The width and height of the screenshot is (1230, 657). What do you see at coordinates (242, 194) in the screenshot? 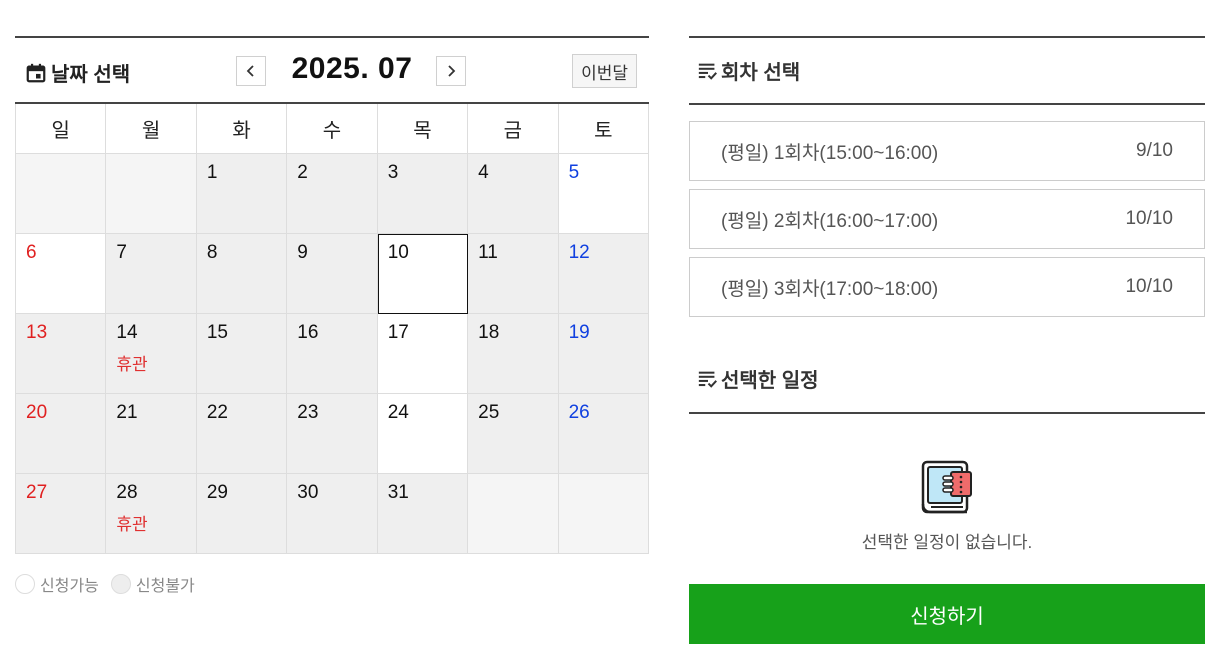
I see `calendar-day: 1` at bounding box center [242, 194].